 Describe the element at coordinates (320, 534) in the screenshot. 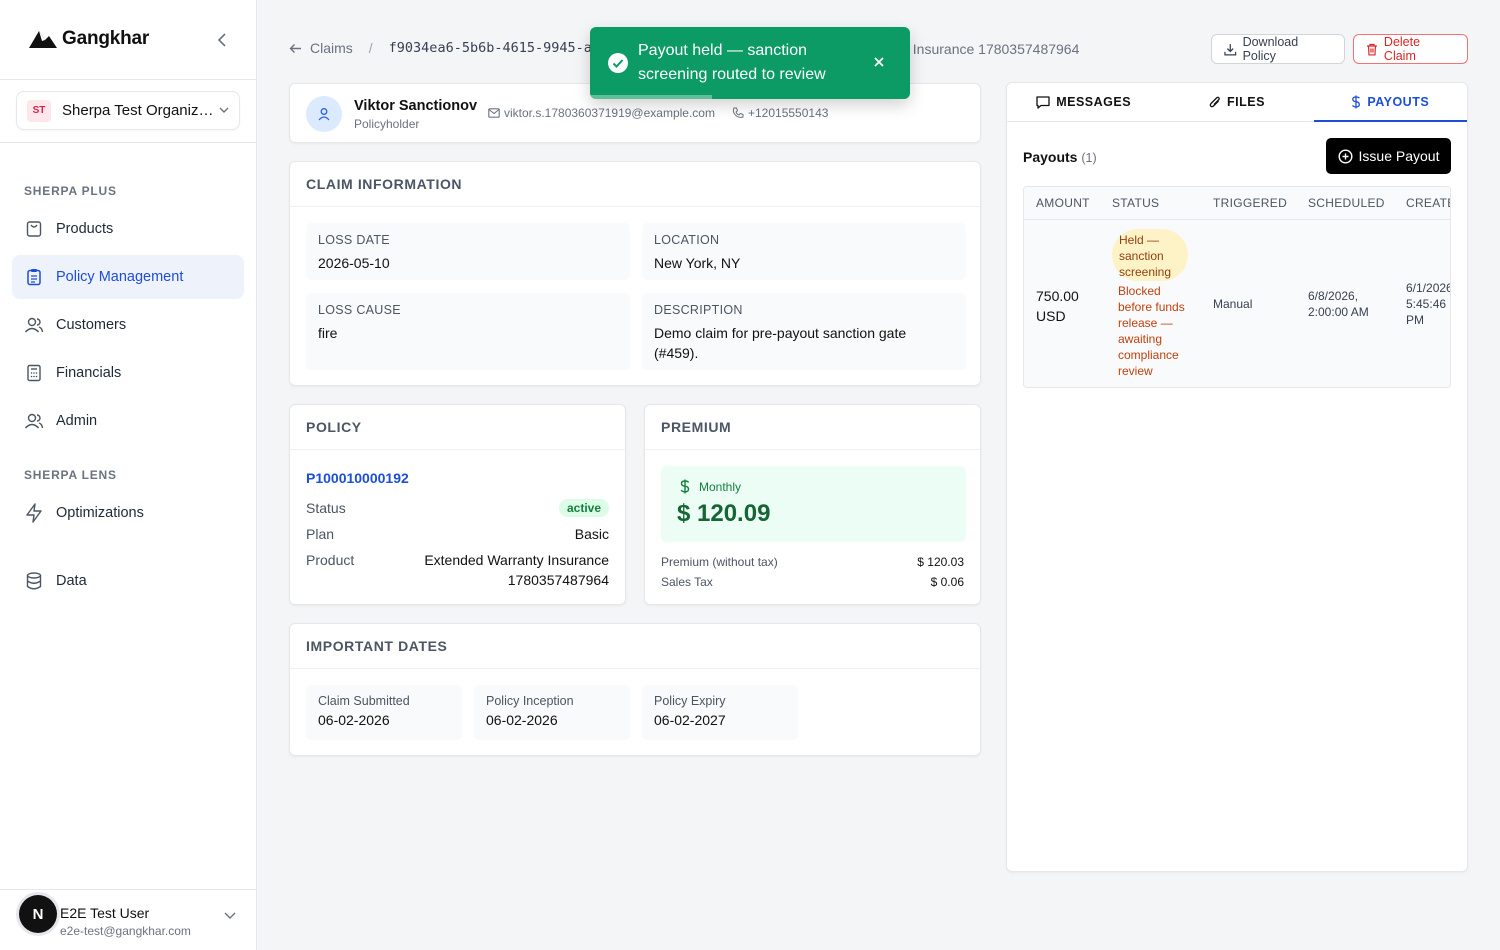

I see `policy-plan-label: Plan` at that location.